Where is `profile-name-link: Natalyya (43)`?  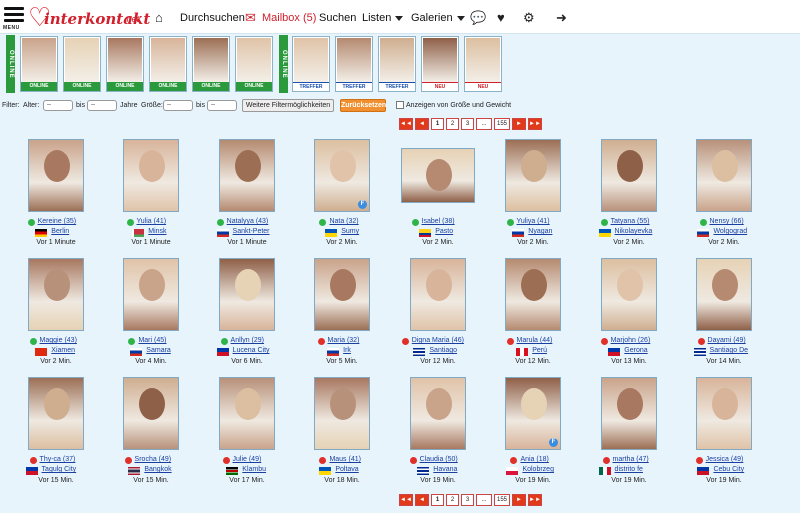
profile-name-link: Natalyya (43) is located at coordinates (248, 221).